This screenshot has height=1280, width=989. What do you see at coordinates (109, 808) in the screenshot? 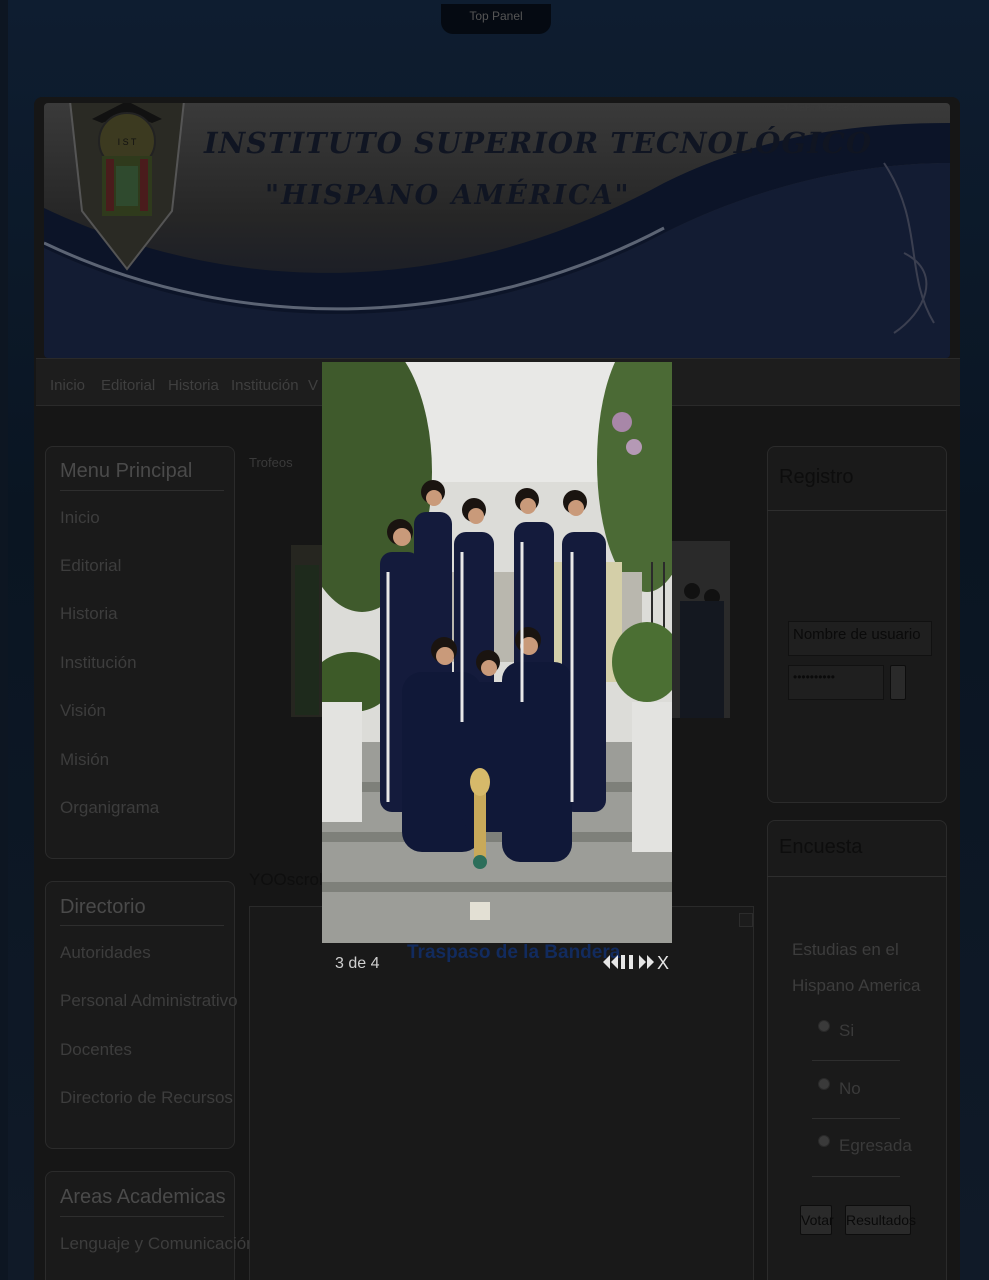
I see `menu-item-organigrama: Organigrama` at bounding box center [109, 808].